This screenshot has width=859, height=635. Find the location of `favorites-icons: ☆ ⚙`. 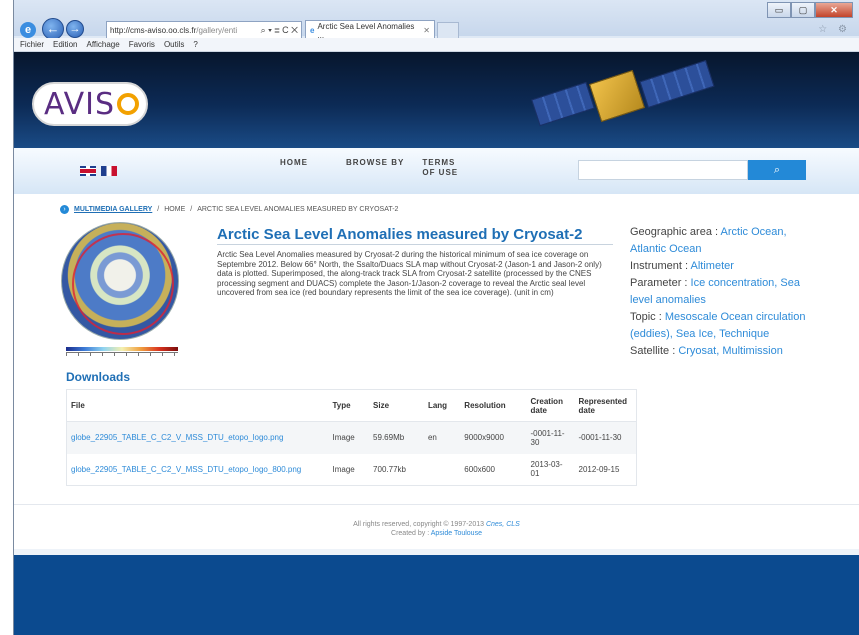

favorites-icons: ☆ ⚙ is located at coordinates (834, 29).